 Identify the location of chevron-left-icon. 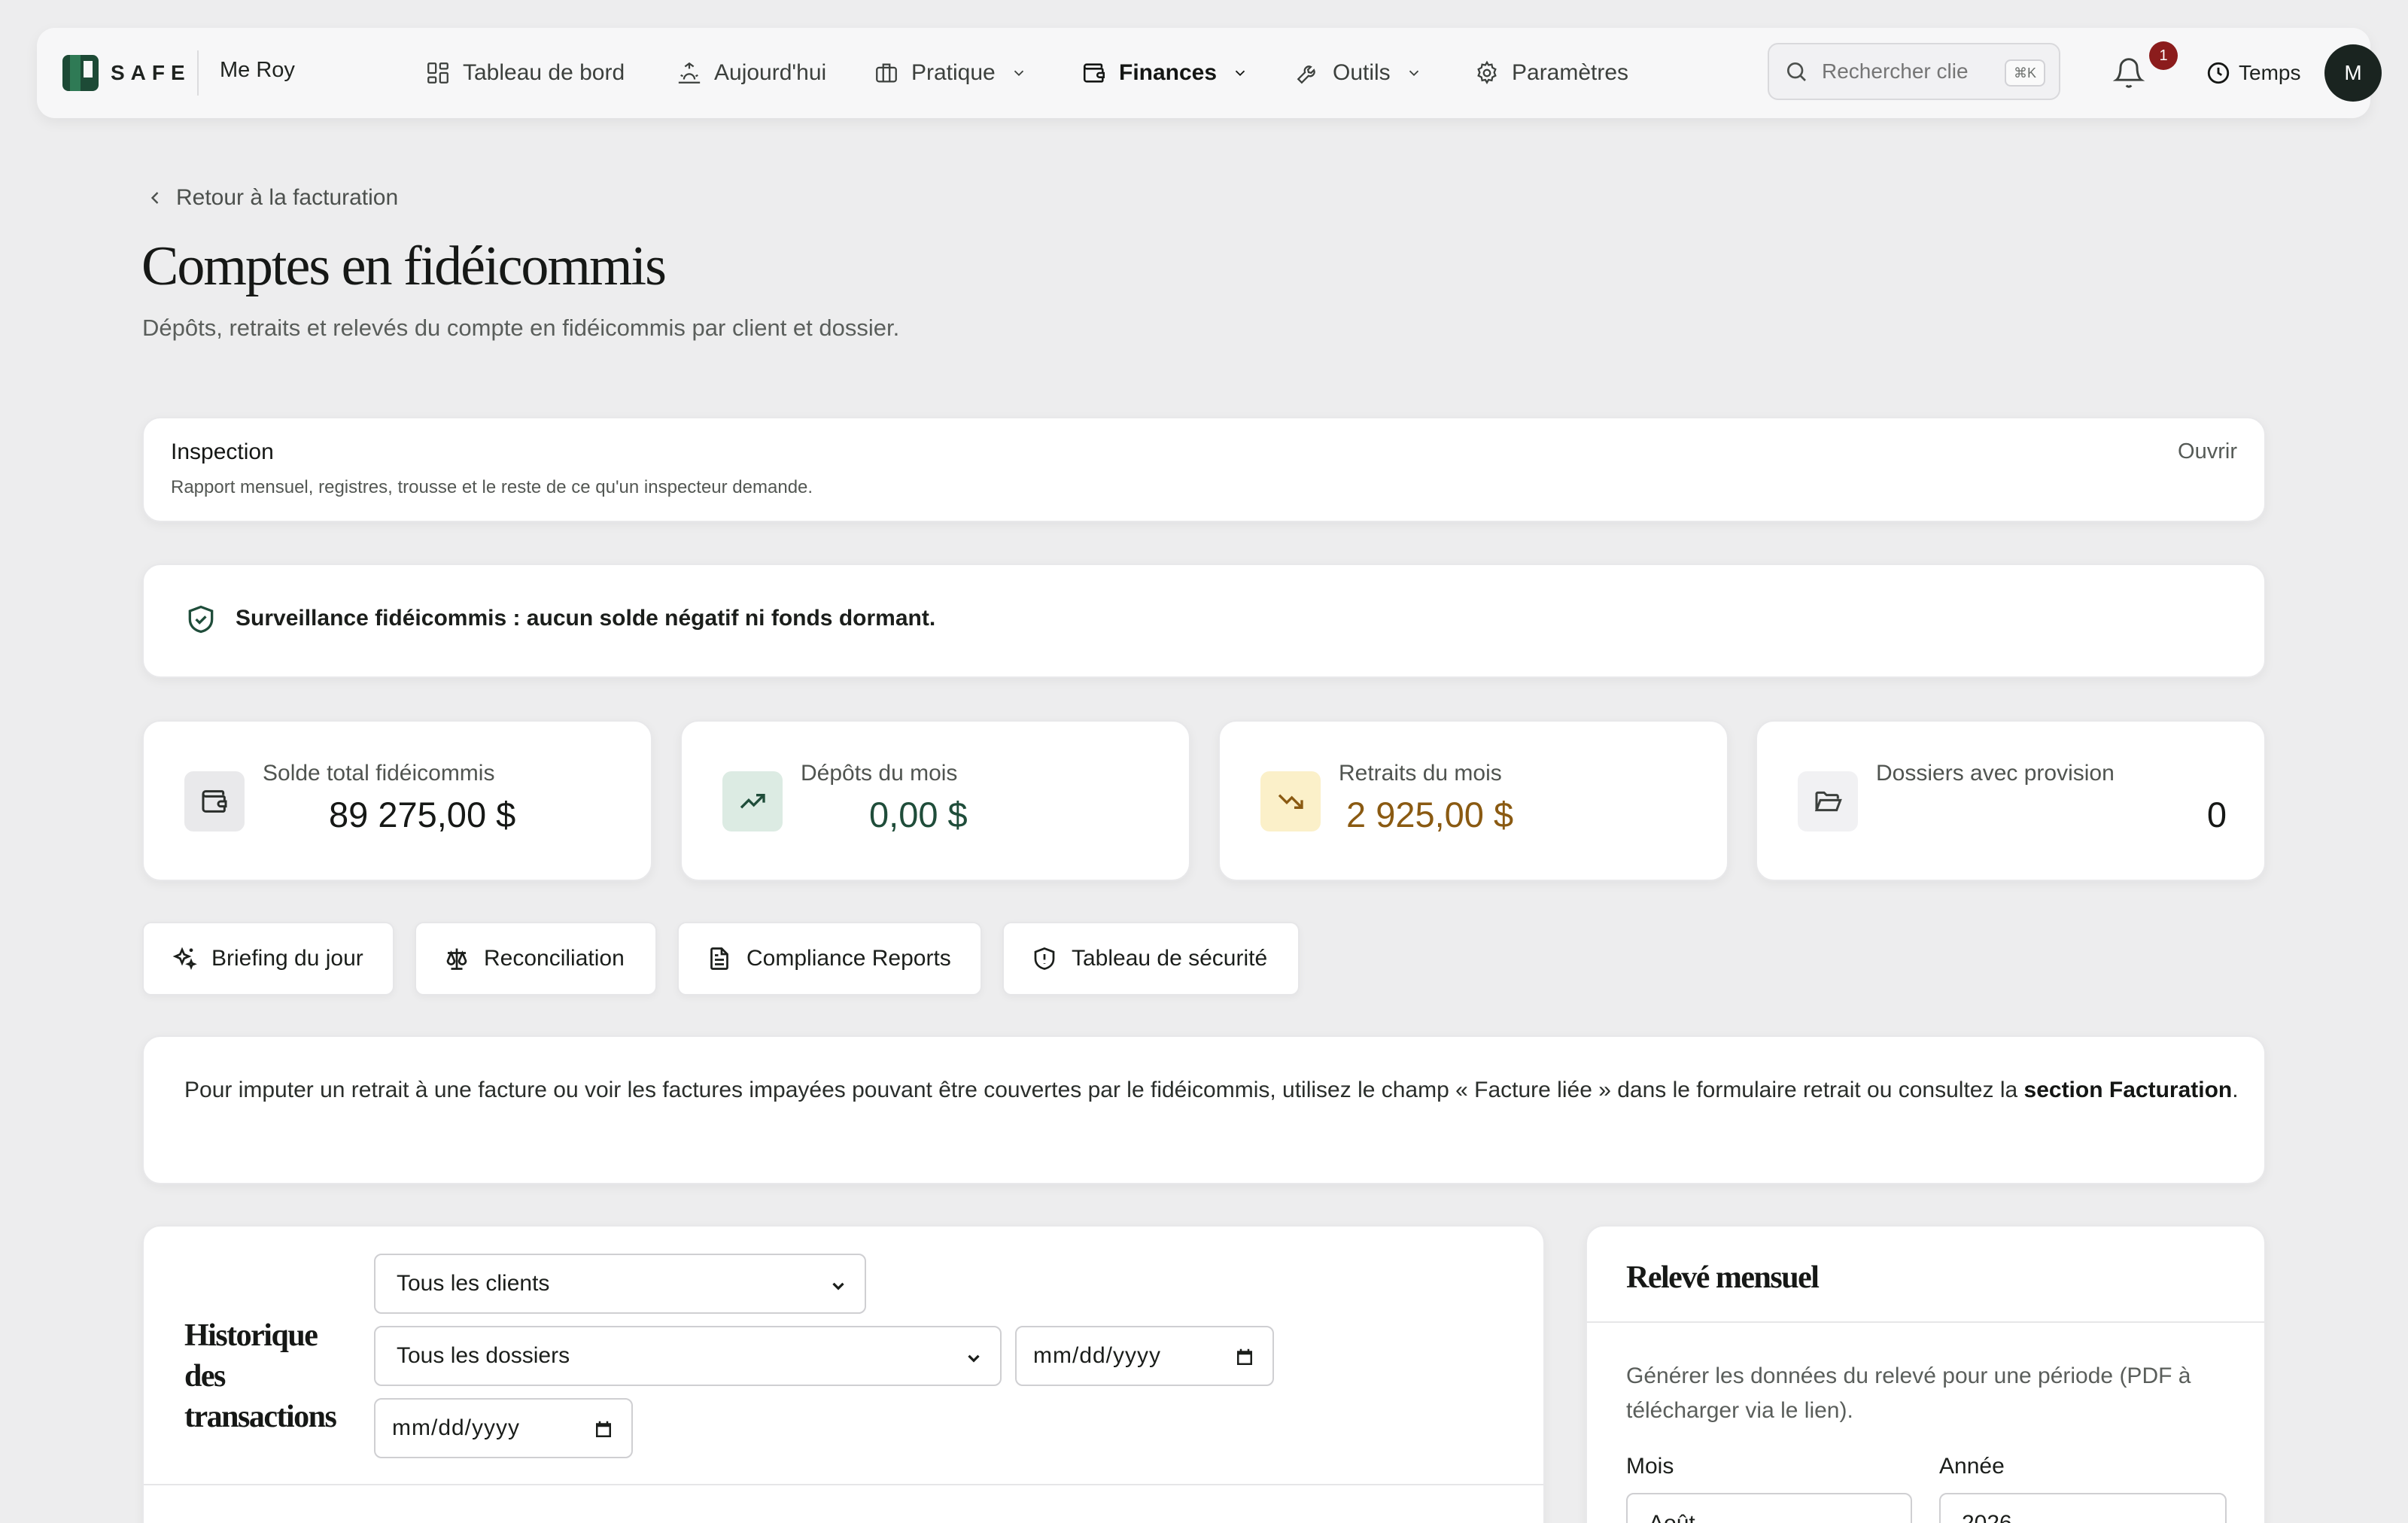
(154, 198).